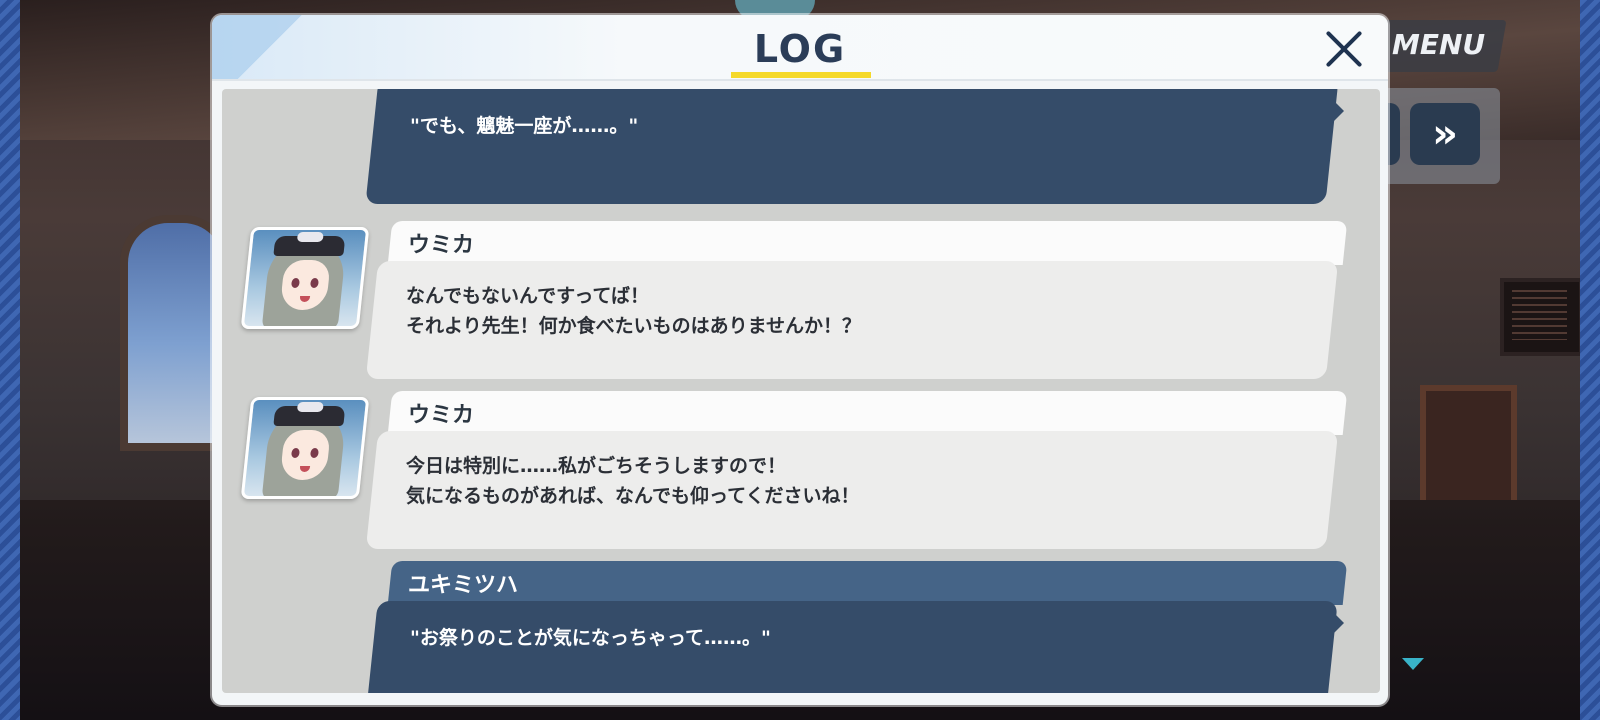  Describe the element at coordinates (528, 296) in the screenshot. I see `dialogue-line: なんでもないんですってば！` at that location.